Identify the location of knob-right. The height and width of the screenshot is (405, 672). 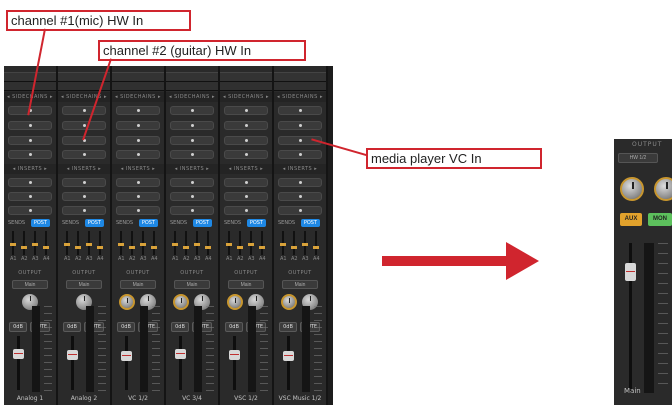
(663, 189).